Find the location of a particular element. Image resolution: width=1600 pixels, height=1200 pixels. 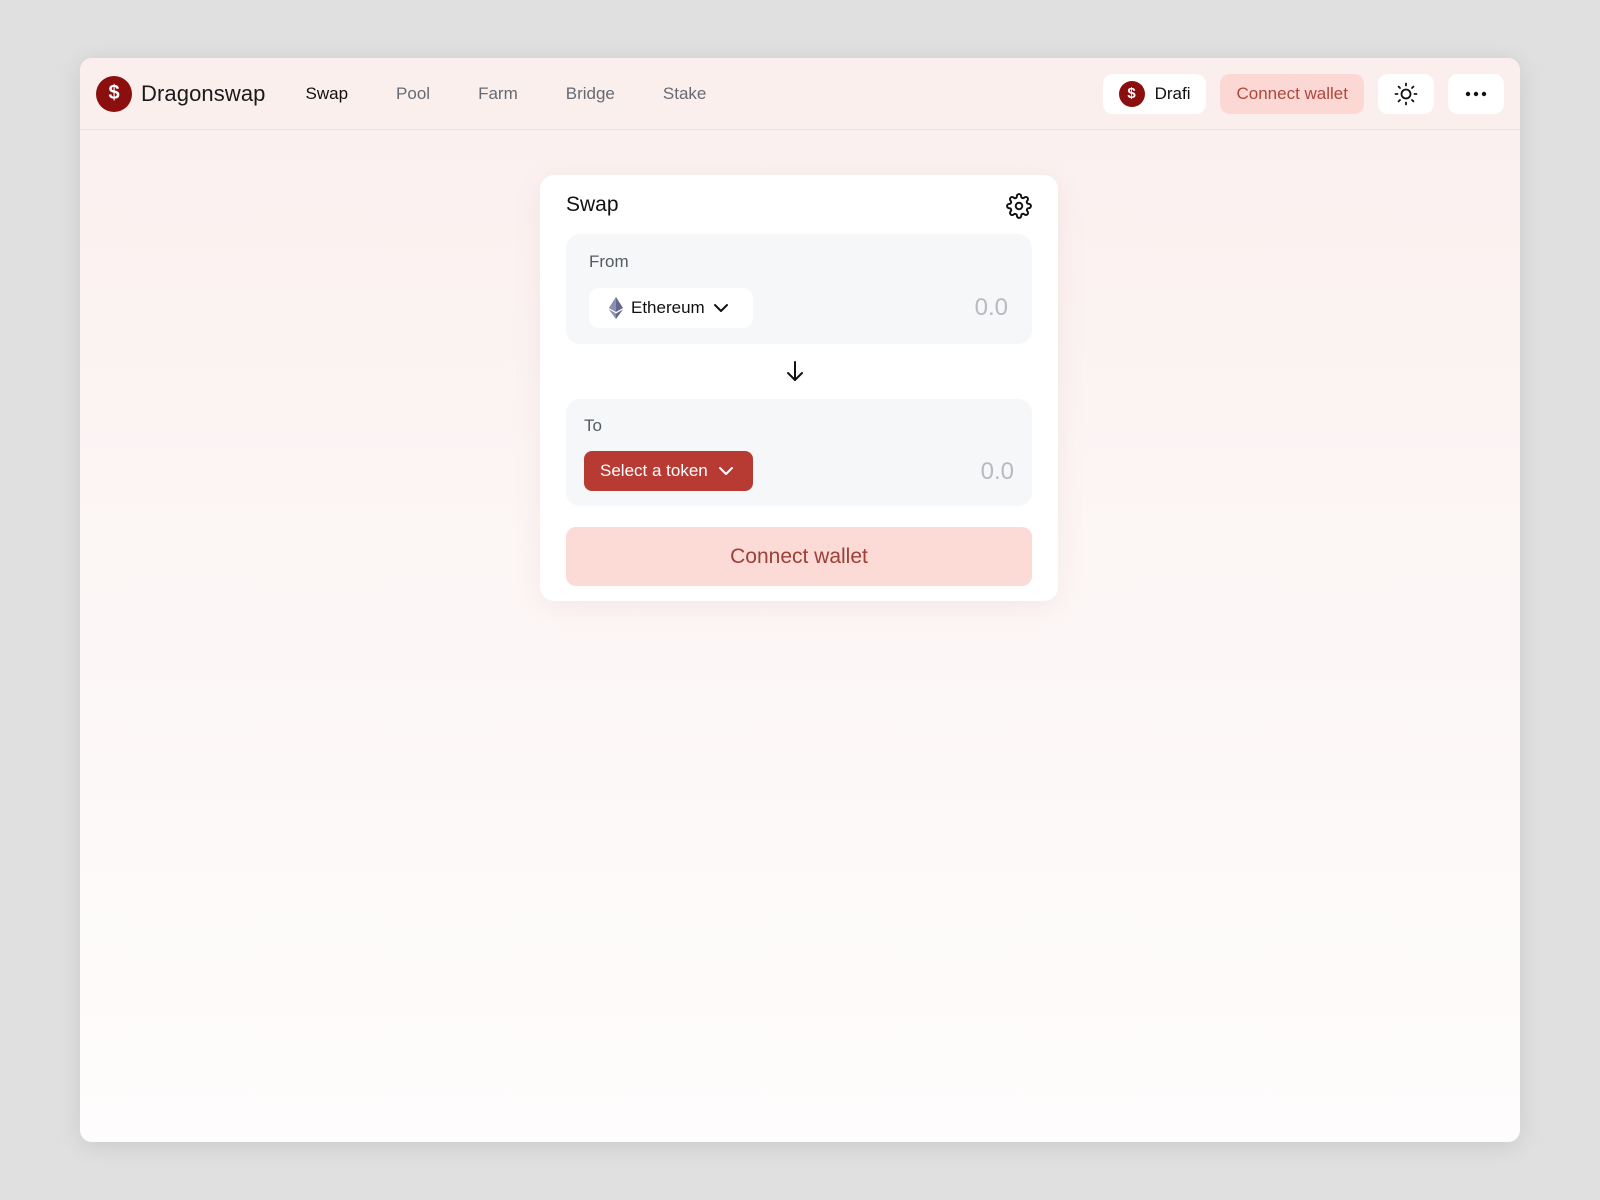

drafi-token-button: $ Drafi is located at coordinates (1154, 93).